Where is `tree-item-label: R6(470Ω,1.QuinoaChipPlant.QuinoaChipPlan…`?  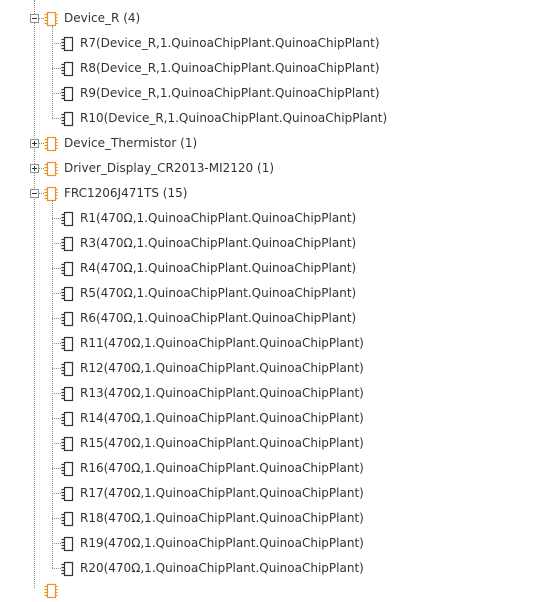 tree-item-label: R6(470Ω,1.QuinoaChipPlant.QuinoaChipPlan… is located at coordinates (218, 318).